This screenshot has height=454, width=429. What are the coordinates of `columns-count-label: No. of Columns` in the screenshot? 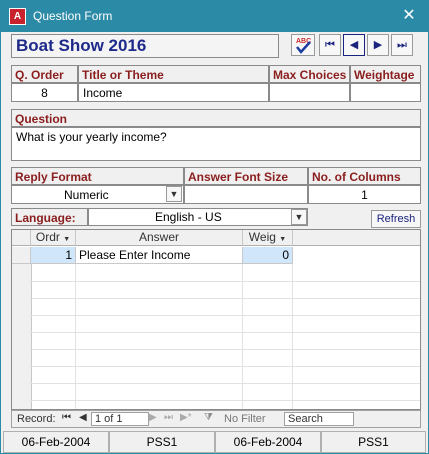 It's located at (364, 176).